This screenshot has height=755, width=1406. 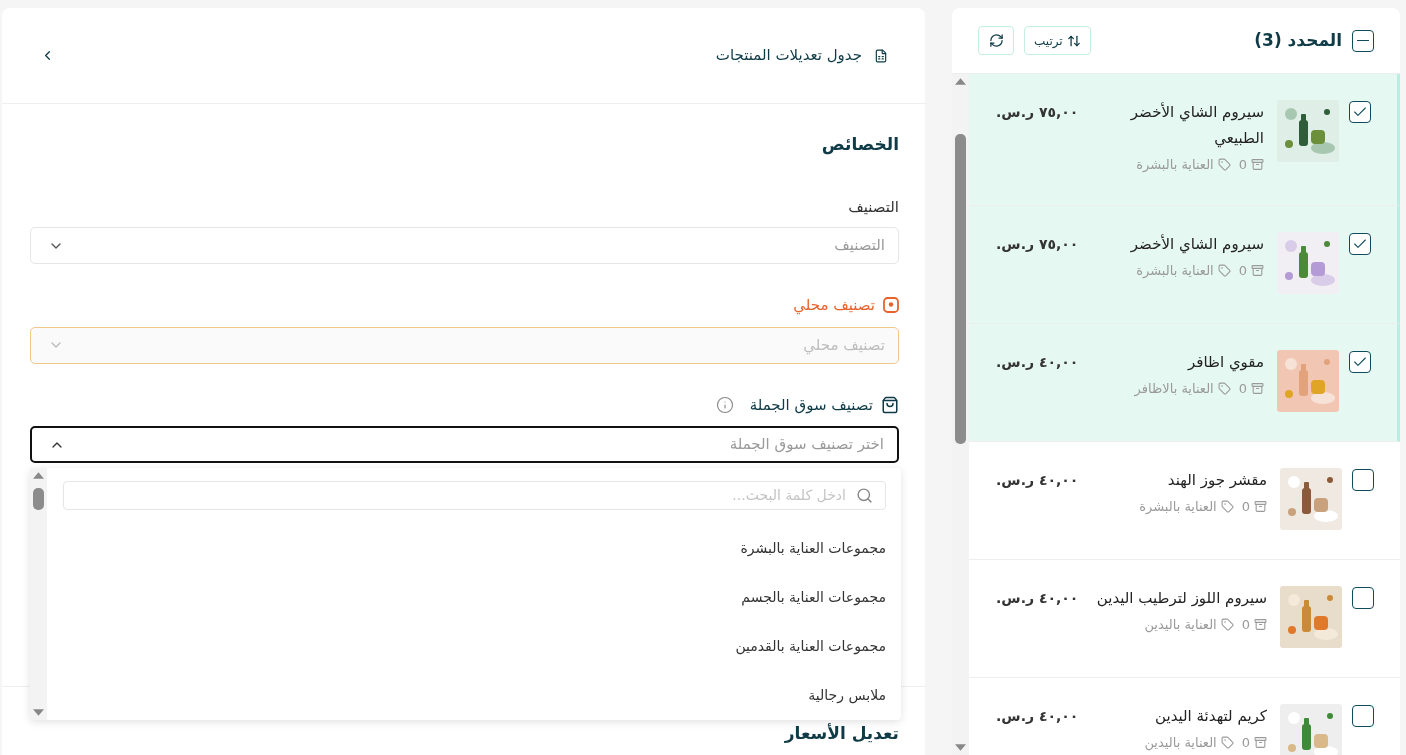 What do you see at coordinates (834, 306) in the screenshot?
I see `field-label: تصنيف محلي` at bounding box center [834, 306].